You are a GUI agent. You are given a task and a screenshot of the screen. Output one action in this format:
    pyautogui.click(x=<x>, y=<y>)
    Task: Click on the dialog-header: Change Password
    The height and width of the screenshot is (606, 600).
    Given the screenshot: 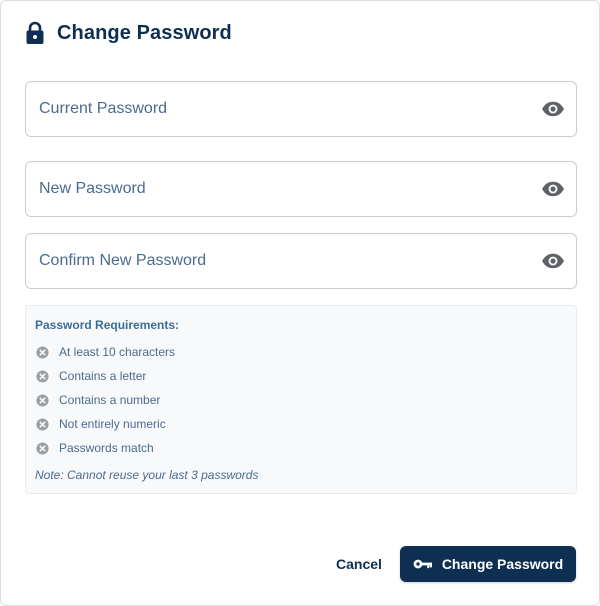 What is the action you would take?
    pyautogui.click(x=128, y=33)
    